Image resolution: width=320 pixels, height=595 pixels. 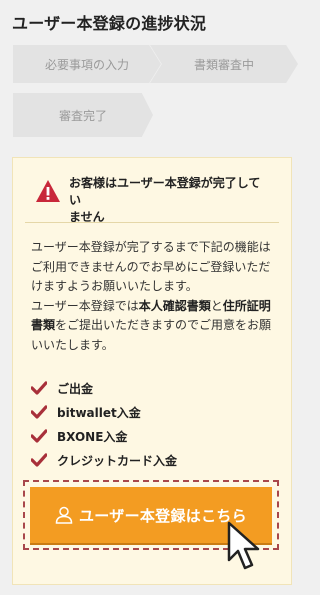 I want to click on progress-step-complete: 審査完了, so click(x=83, y=115).